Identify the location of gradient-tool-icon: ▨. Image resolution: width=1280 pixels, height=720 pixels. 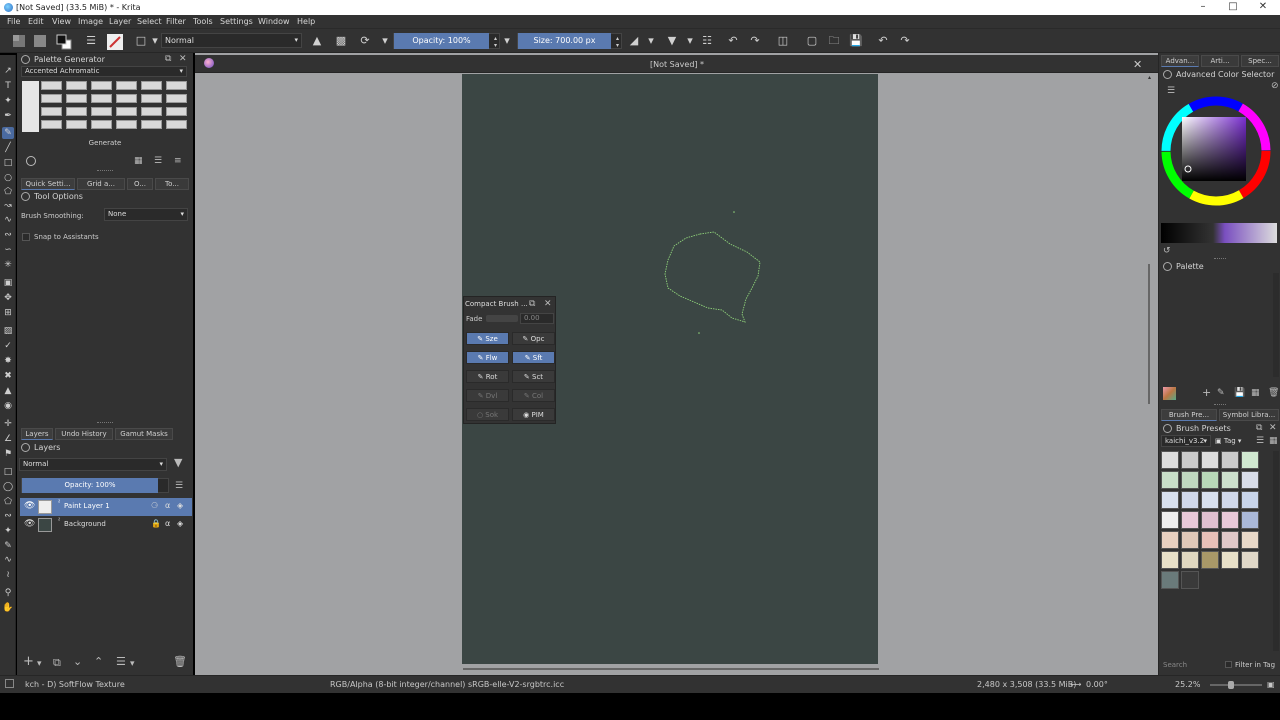
(8, 331).